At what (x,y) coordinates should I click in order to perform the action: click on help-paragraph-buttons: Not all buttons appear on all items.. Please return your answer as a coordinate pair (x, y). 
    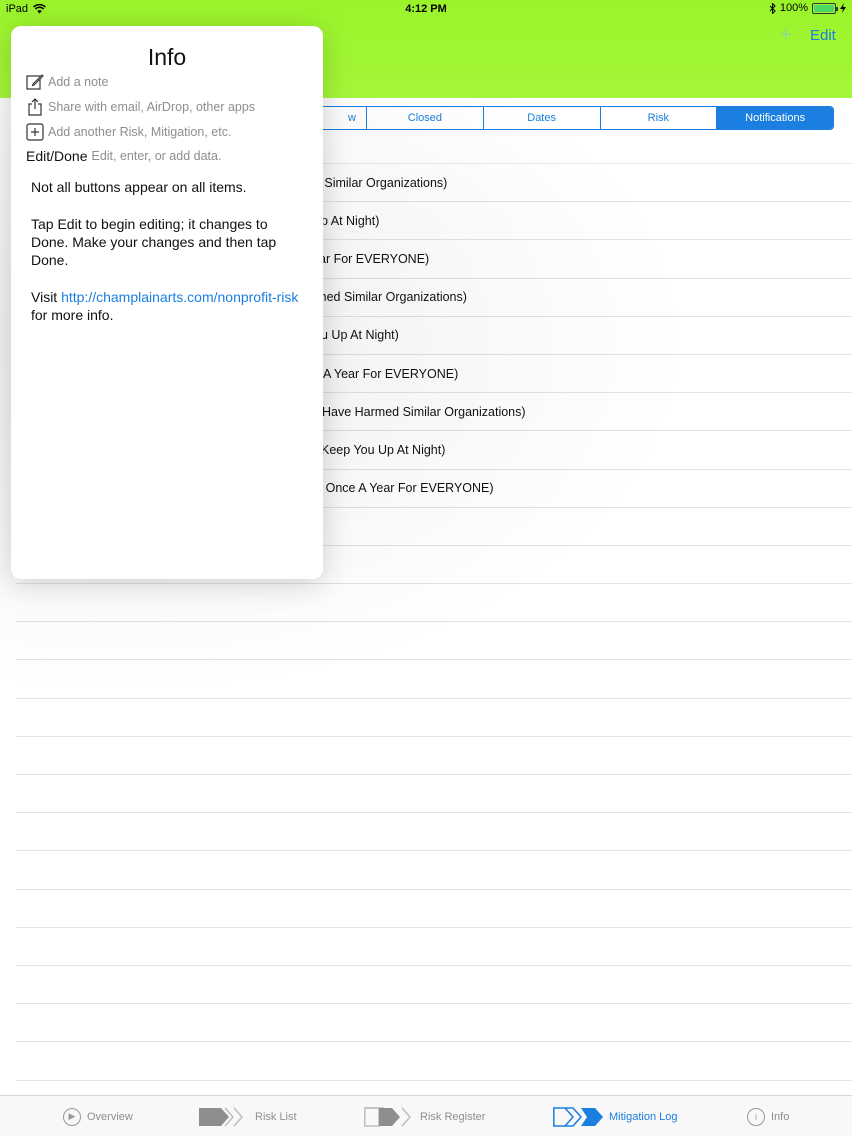
    Looking at the image, I should click on (139, 187).